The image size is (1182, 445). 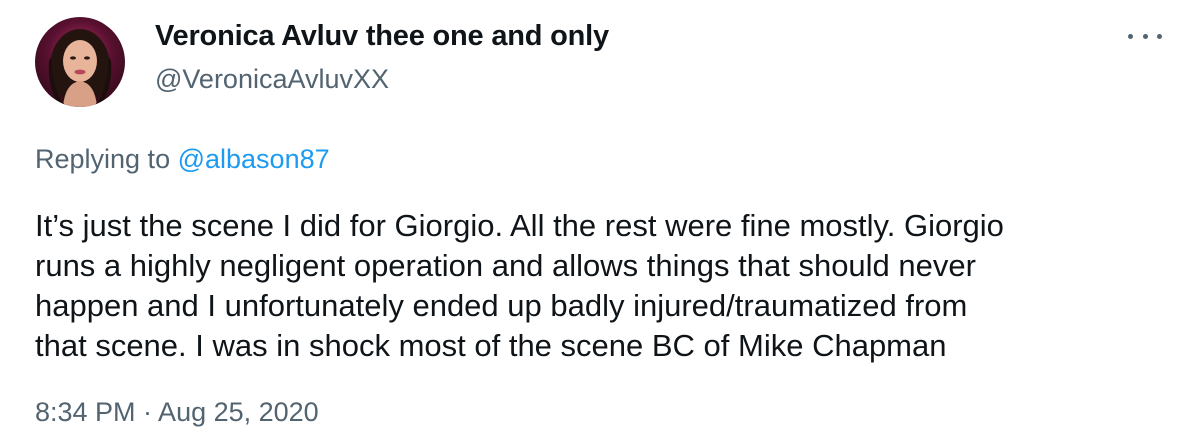 What do you see at coordinates (1130, 36) in the screenshot?
I see `more-horizontal-icon` at bounding box center [1130, 36].